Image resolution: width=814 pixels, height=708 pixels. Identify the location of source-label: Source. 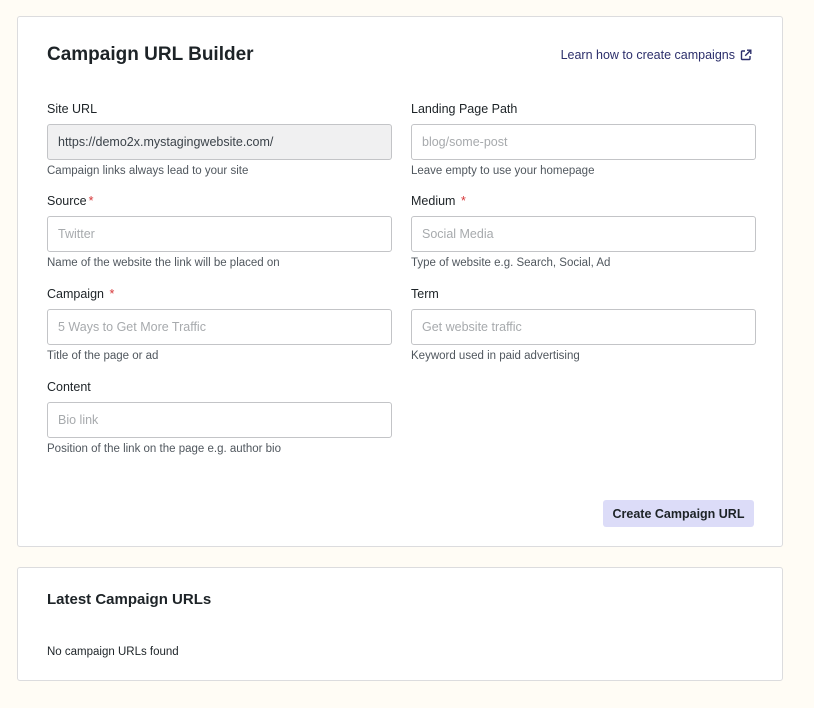
(67, 201).